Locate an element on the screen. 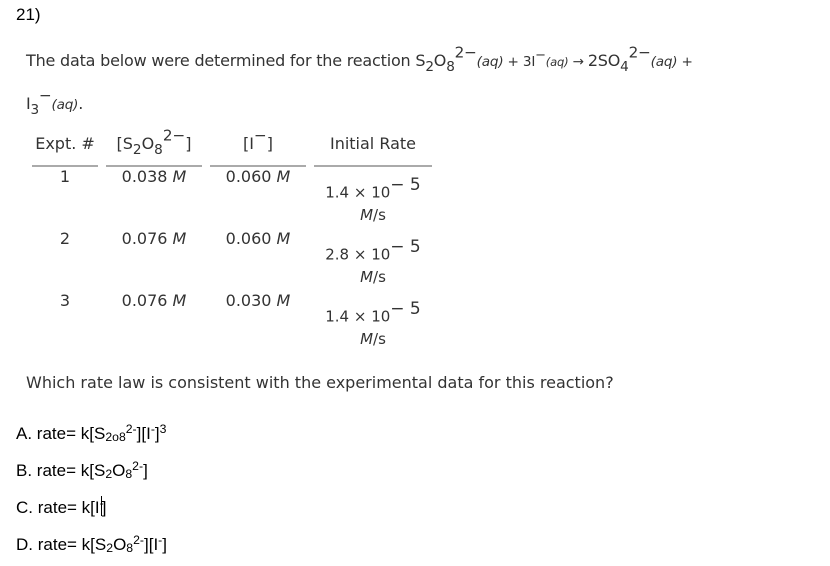  option-b: B. rate= k[S2O82-] is located at coordinates (91, 473).